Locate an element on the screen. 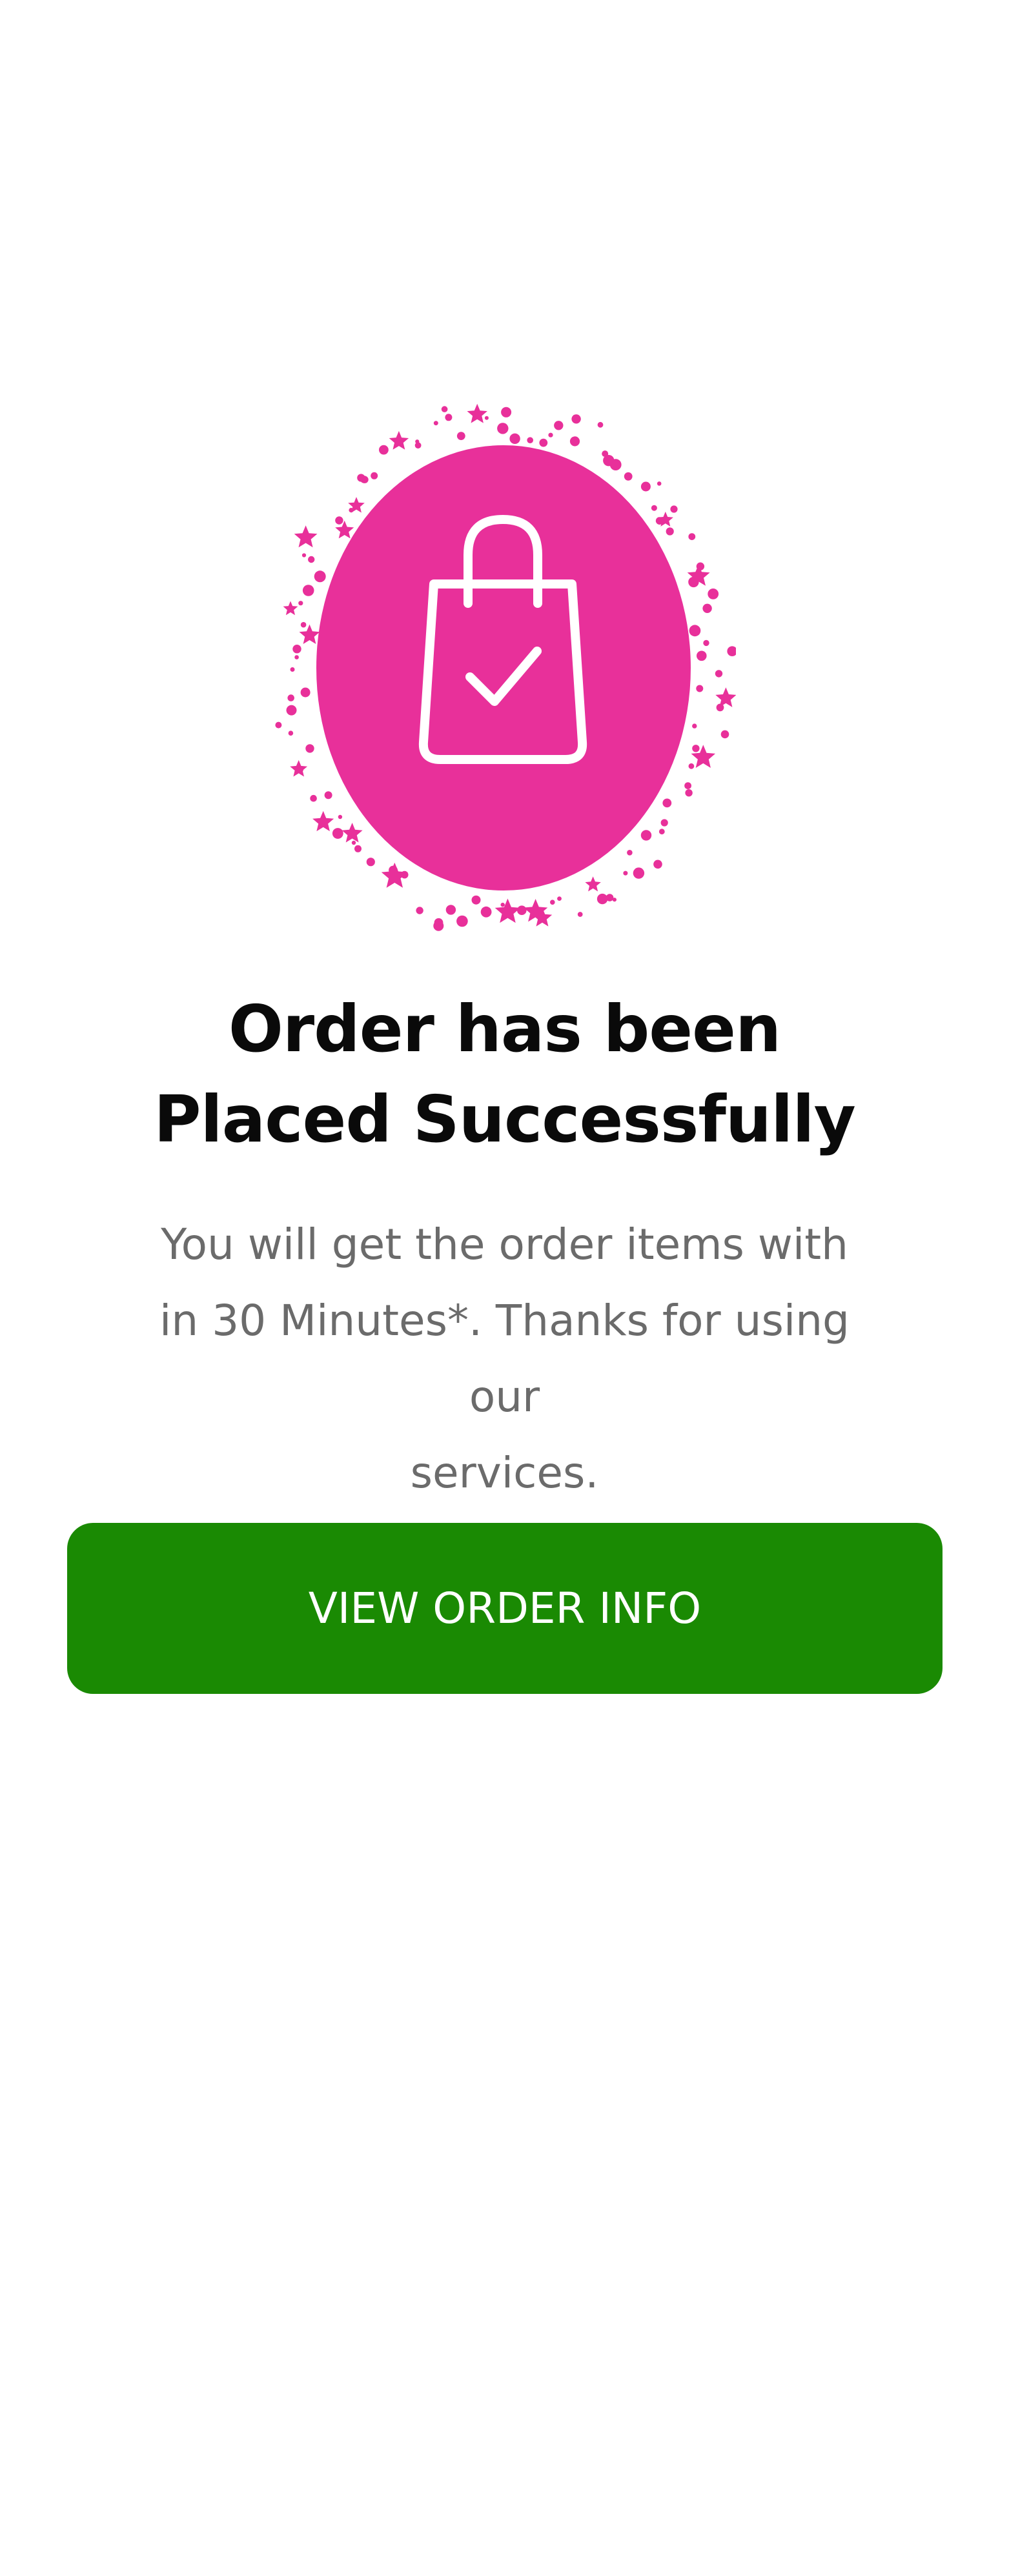  view-order-info-button: VIEW ORDER INFO is located at coordinates (505, 1608).